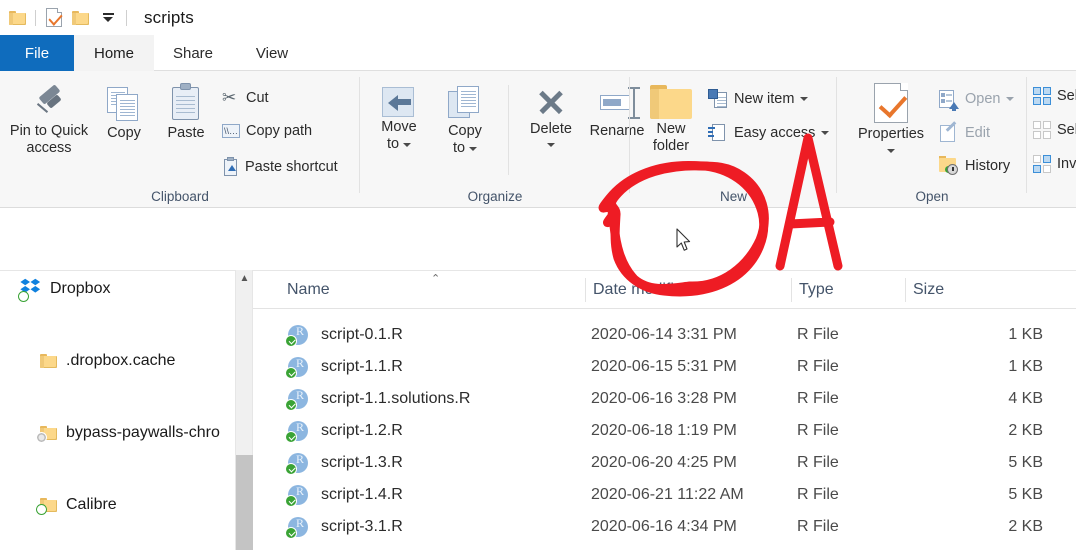  Describe the element at coordinates (928, 290) in the screenshot. I see `column-header-size: Size` at that location.